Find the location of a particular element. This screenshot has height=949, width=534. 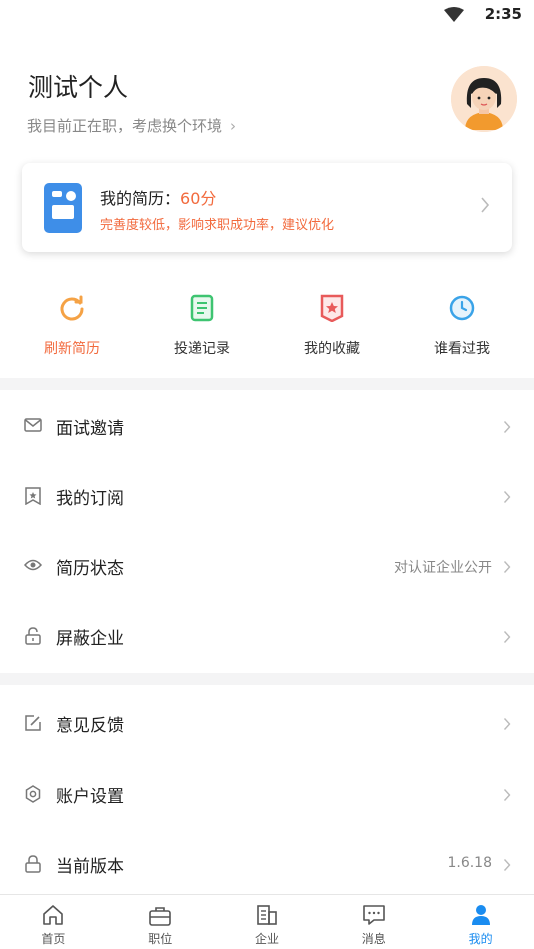

chevron-right-icon: › is located at coordinates (233, 126).